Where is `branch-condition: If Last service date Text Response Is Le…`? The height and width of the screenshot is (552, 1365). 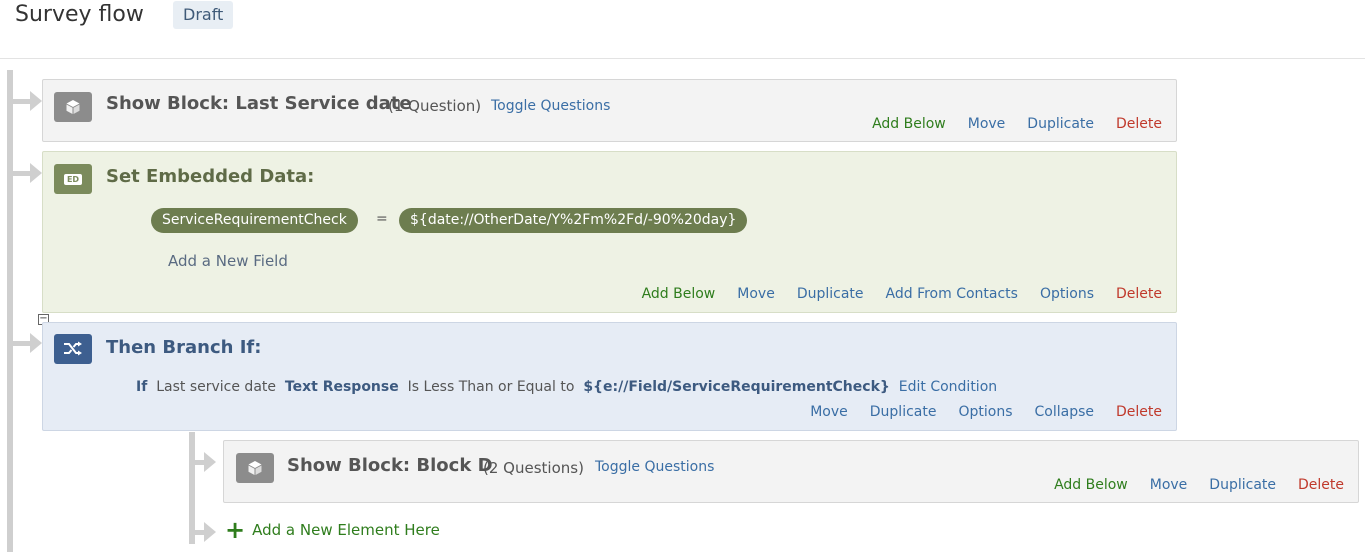
branch-condition: If Last service date Text Response Is Le… is located at coordinates (566, 387).